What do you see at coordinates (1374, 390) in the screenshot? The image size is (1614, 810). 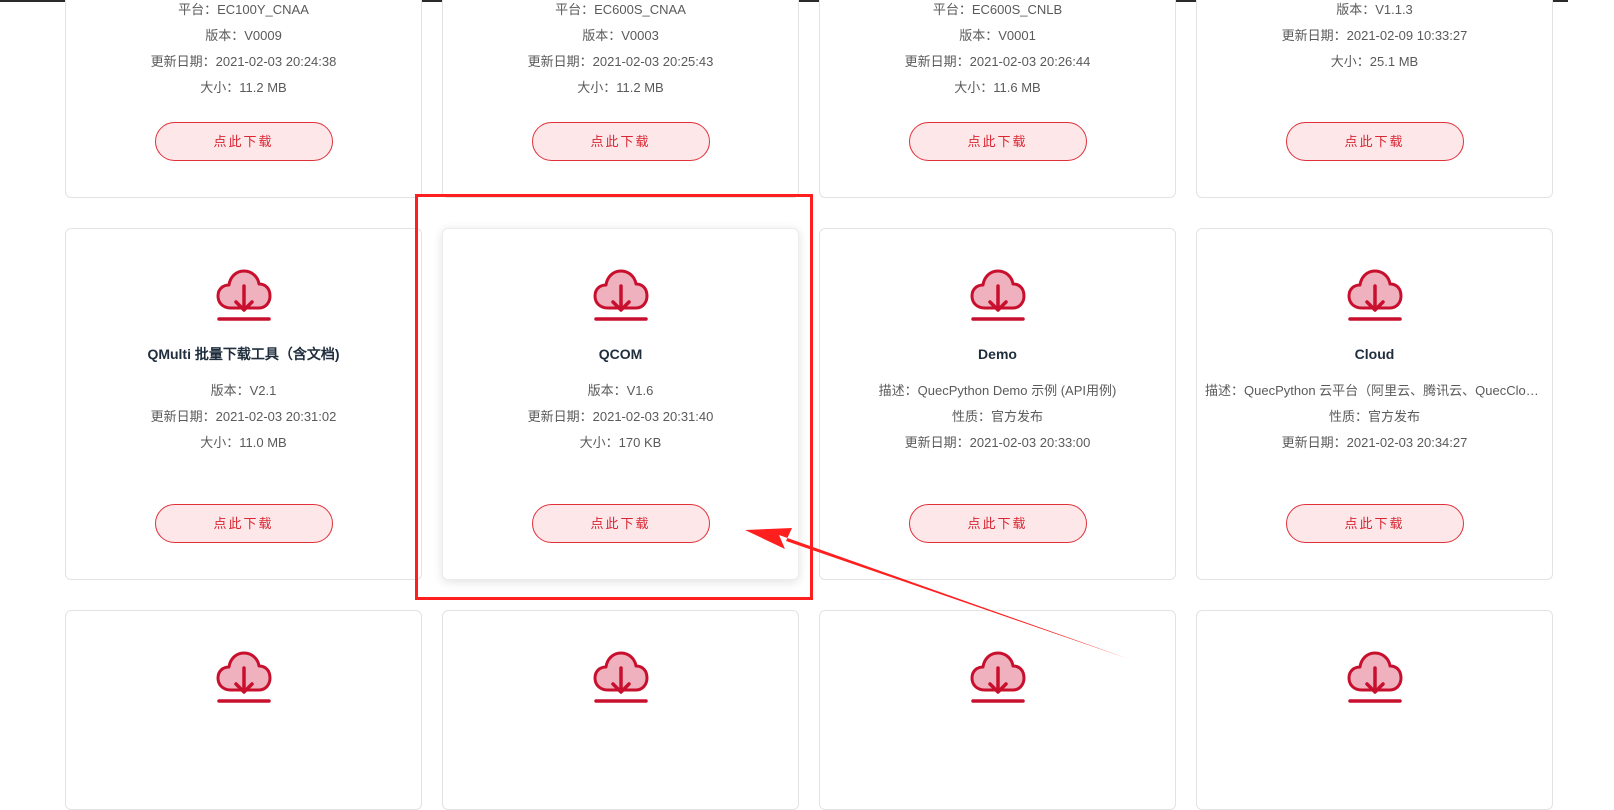 I see `card-info-line: 描述：QuecPython 云平台（阿里云、腾讯云、QuecCloud、华为云）` at bounding box center [1374, 390].